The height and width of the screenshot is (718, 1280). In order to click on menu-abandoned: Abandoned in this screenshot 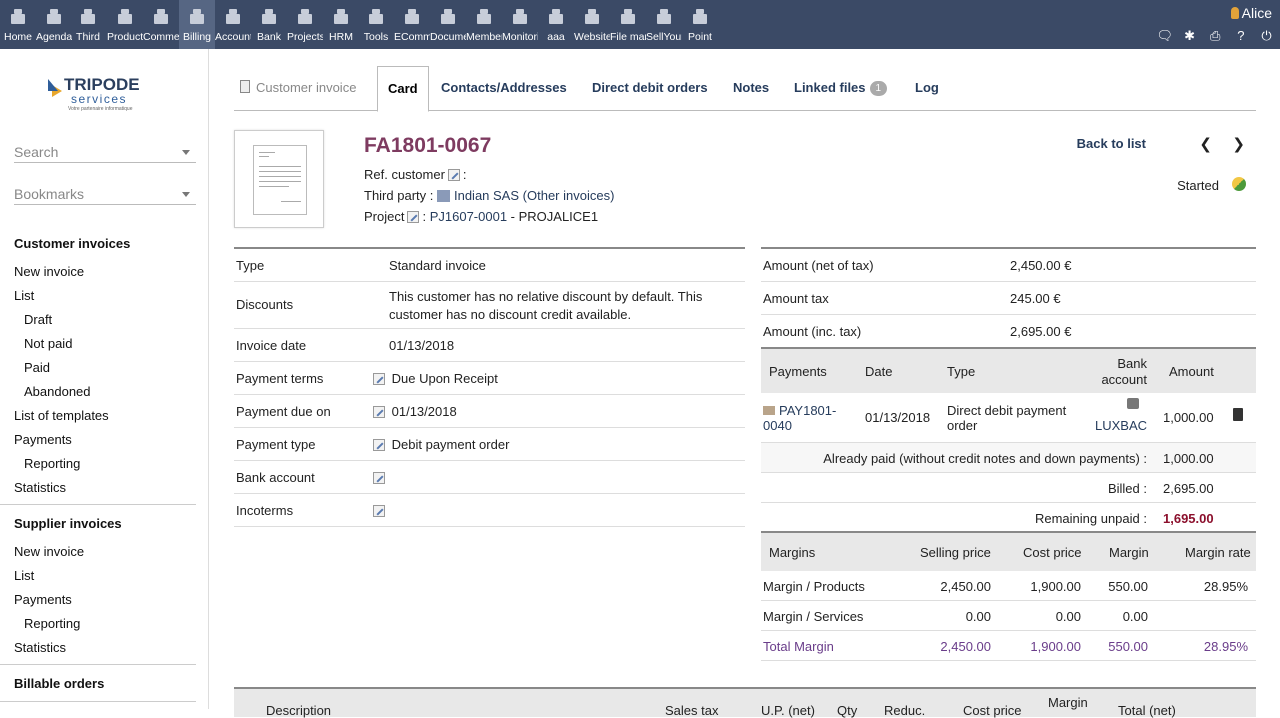, I will do `click(57, 391)`.